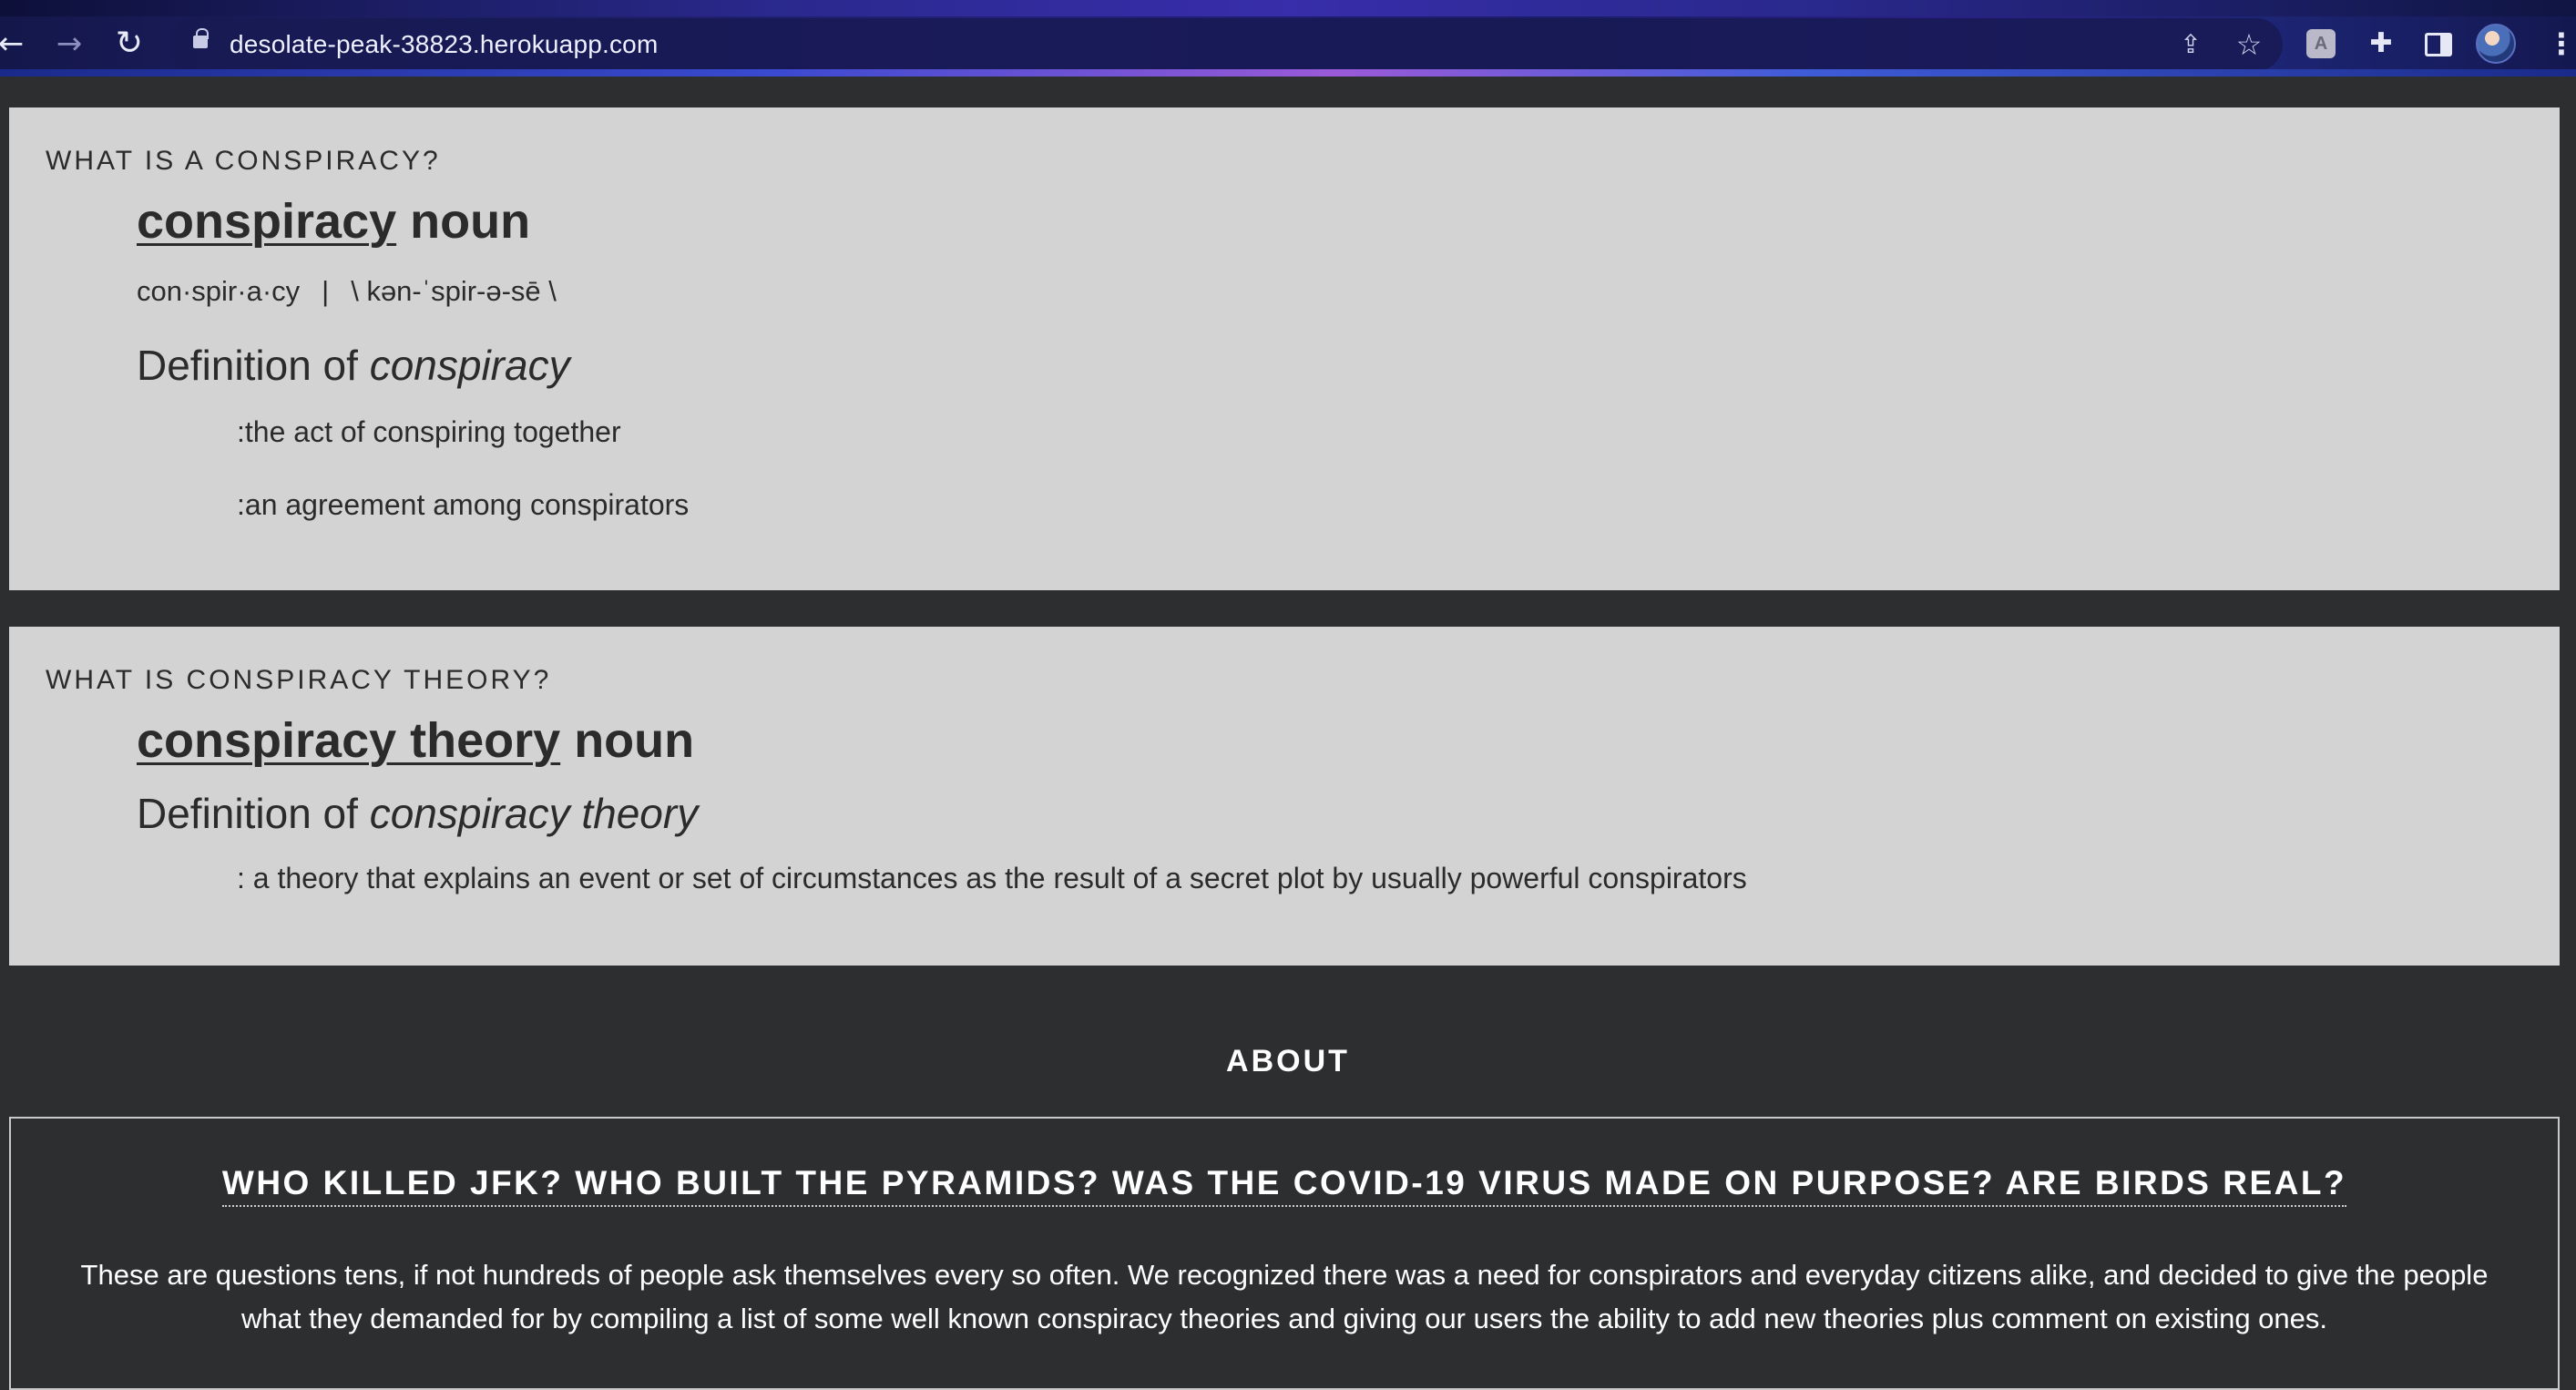  What do you see at coordinates (429, 432) in the screenshot?
I see `definition-item: :the act of conspiring together` at bounding box center [429, 432].